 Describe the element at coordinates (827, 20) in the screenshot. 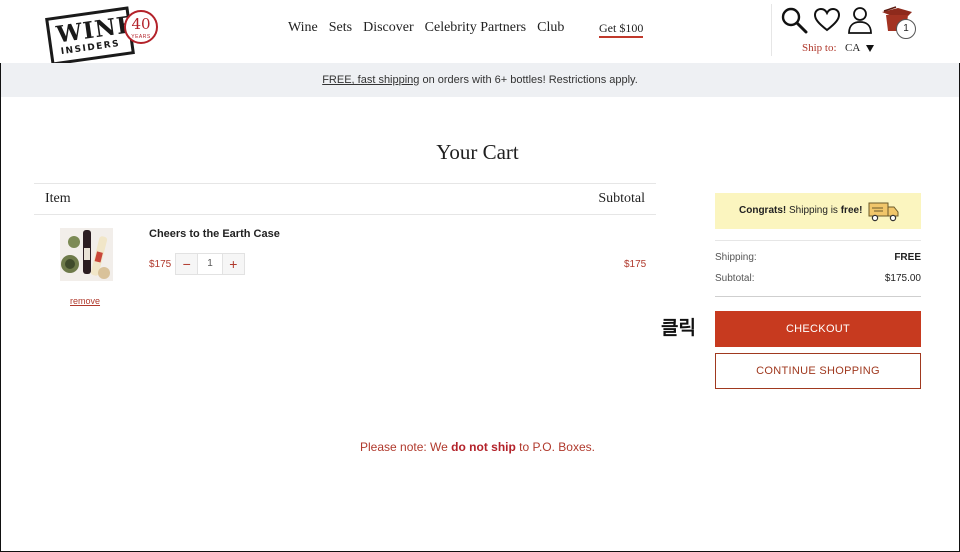

I see `heart-icon` at that location.